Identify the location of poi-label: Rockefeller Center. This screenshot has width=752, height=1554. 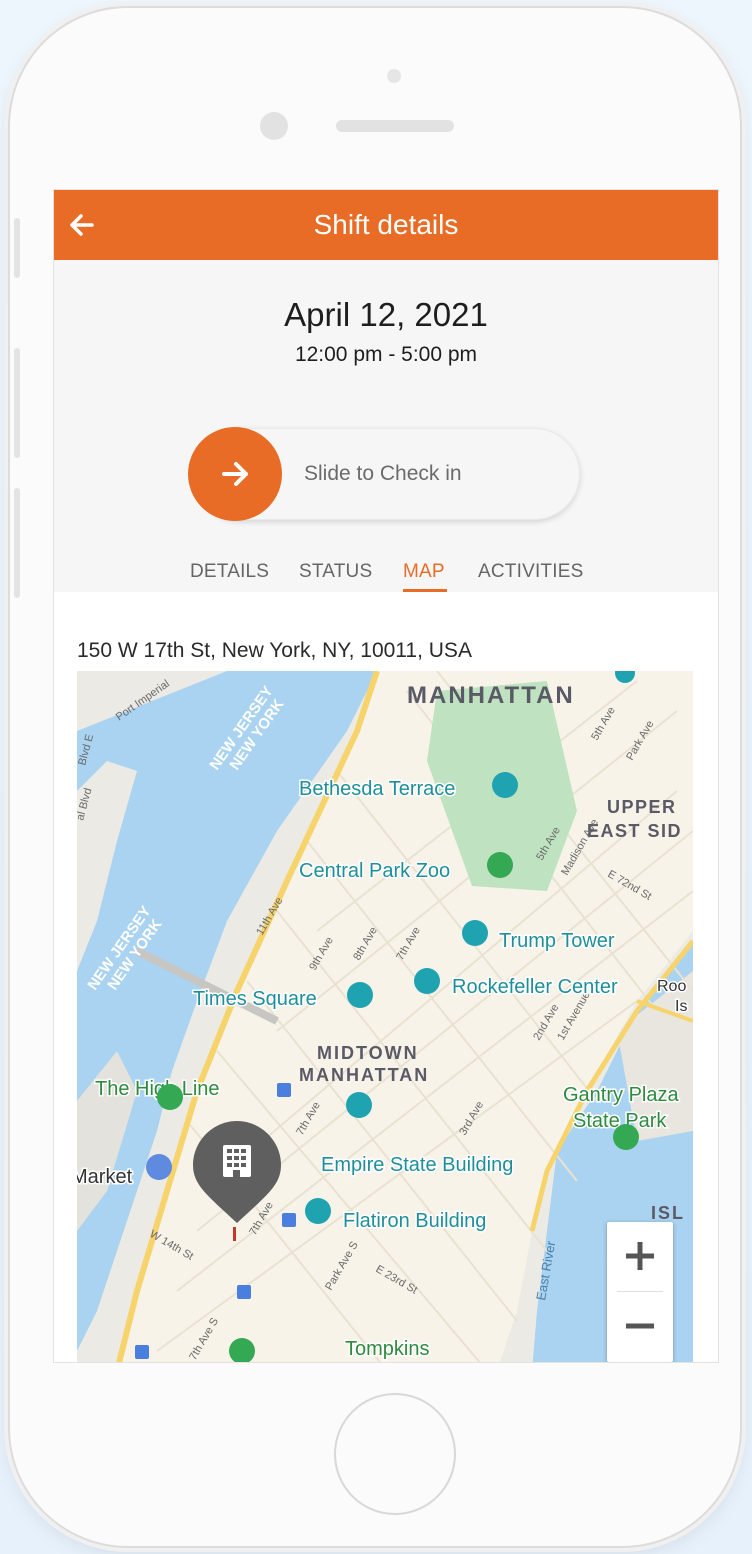
(535, 987).